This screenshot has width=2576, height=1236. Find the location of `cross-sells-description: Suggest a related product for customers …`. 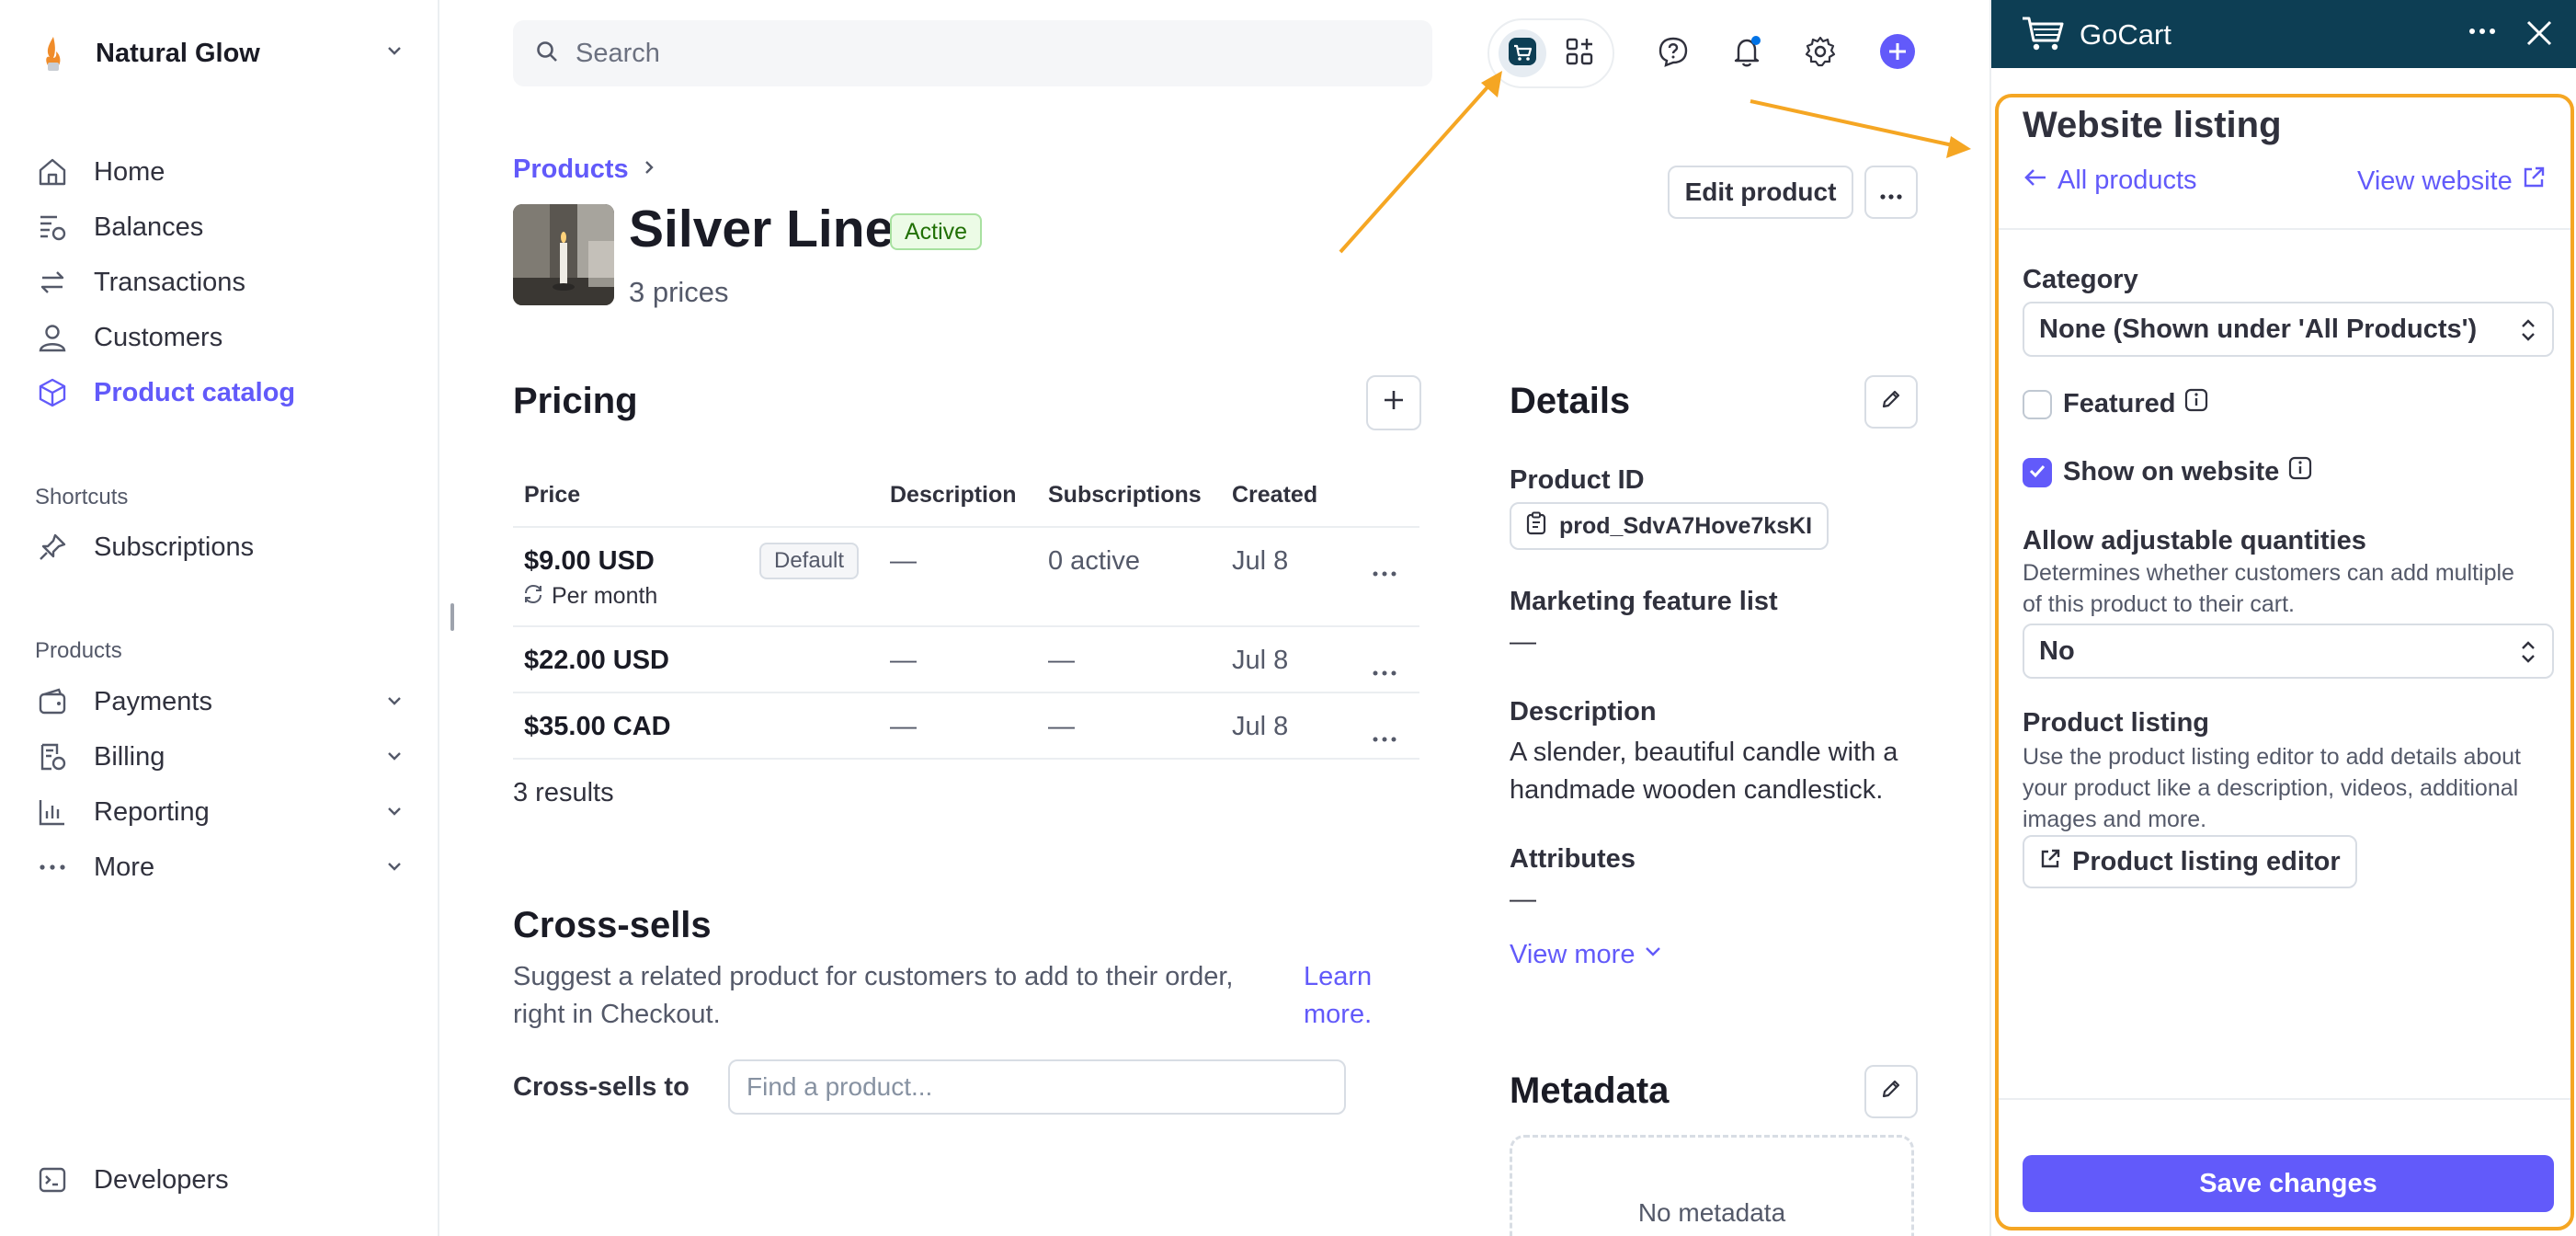

cross-sells-description: Suggest a related product for customers … is located at coordinates (873, 995).